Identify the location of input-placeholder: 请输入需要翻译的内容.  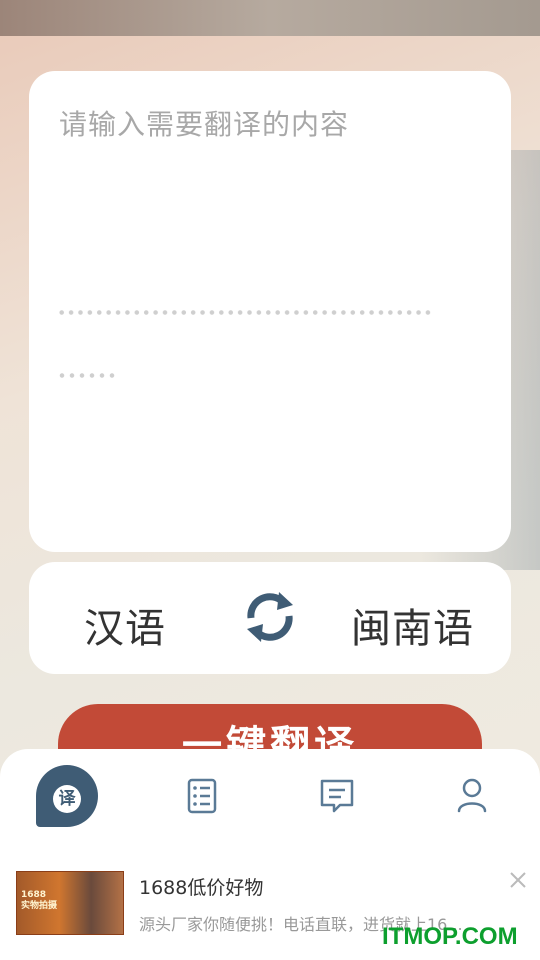
(204, 123).